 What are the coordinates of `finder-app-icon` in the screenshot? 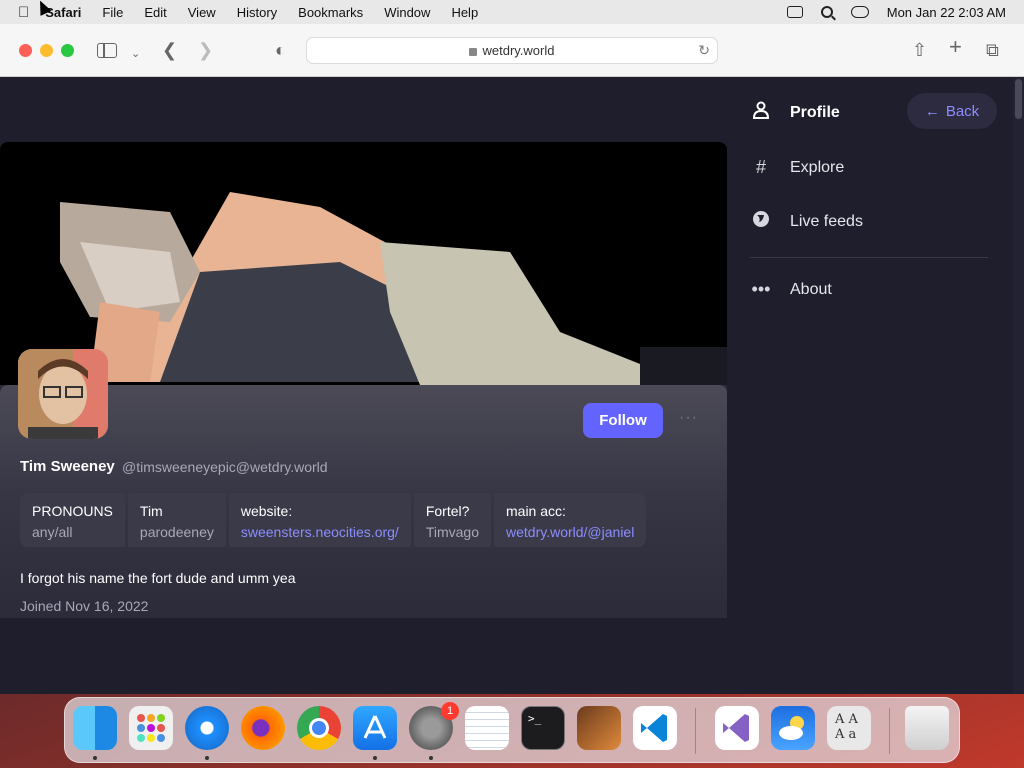 It's located at (95, 728).